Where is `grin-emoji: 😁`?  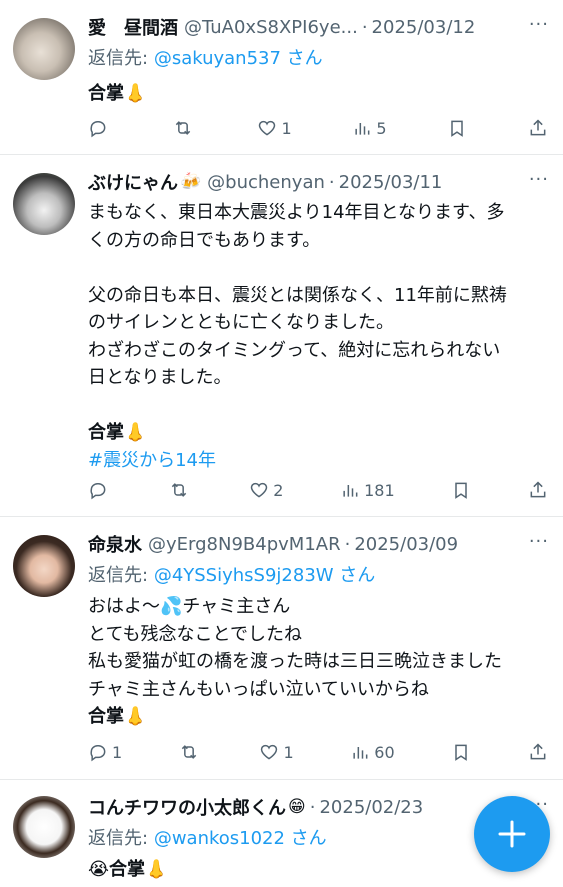
grin-emoji: 😁 is located at coordinates (297, 807).